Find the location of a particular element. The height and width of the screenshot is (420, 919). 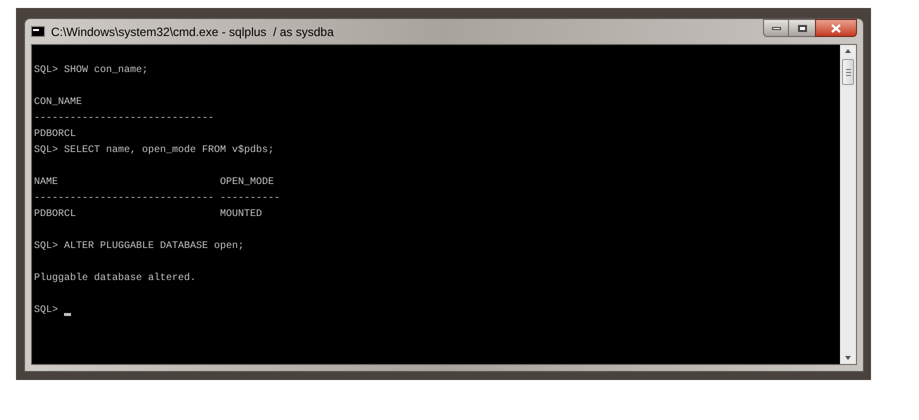

console-line: ------------------------------ is located at coordinates (124, 119).